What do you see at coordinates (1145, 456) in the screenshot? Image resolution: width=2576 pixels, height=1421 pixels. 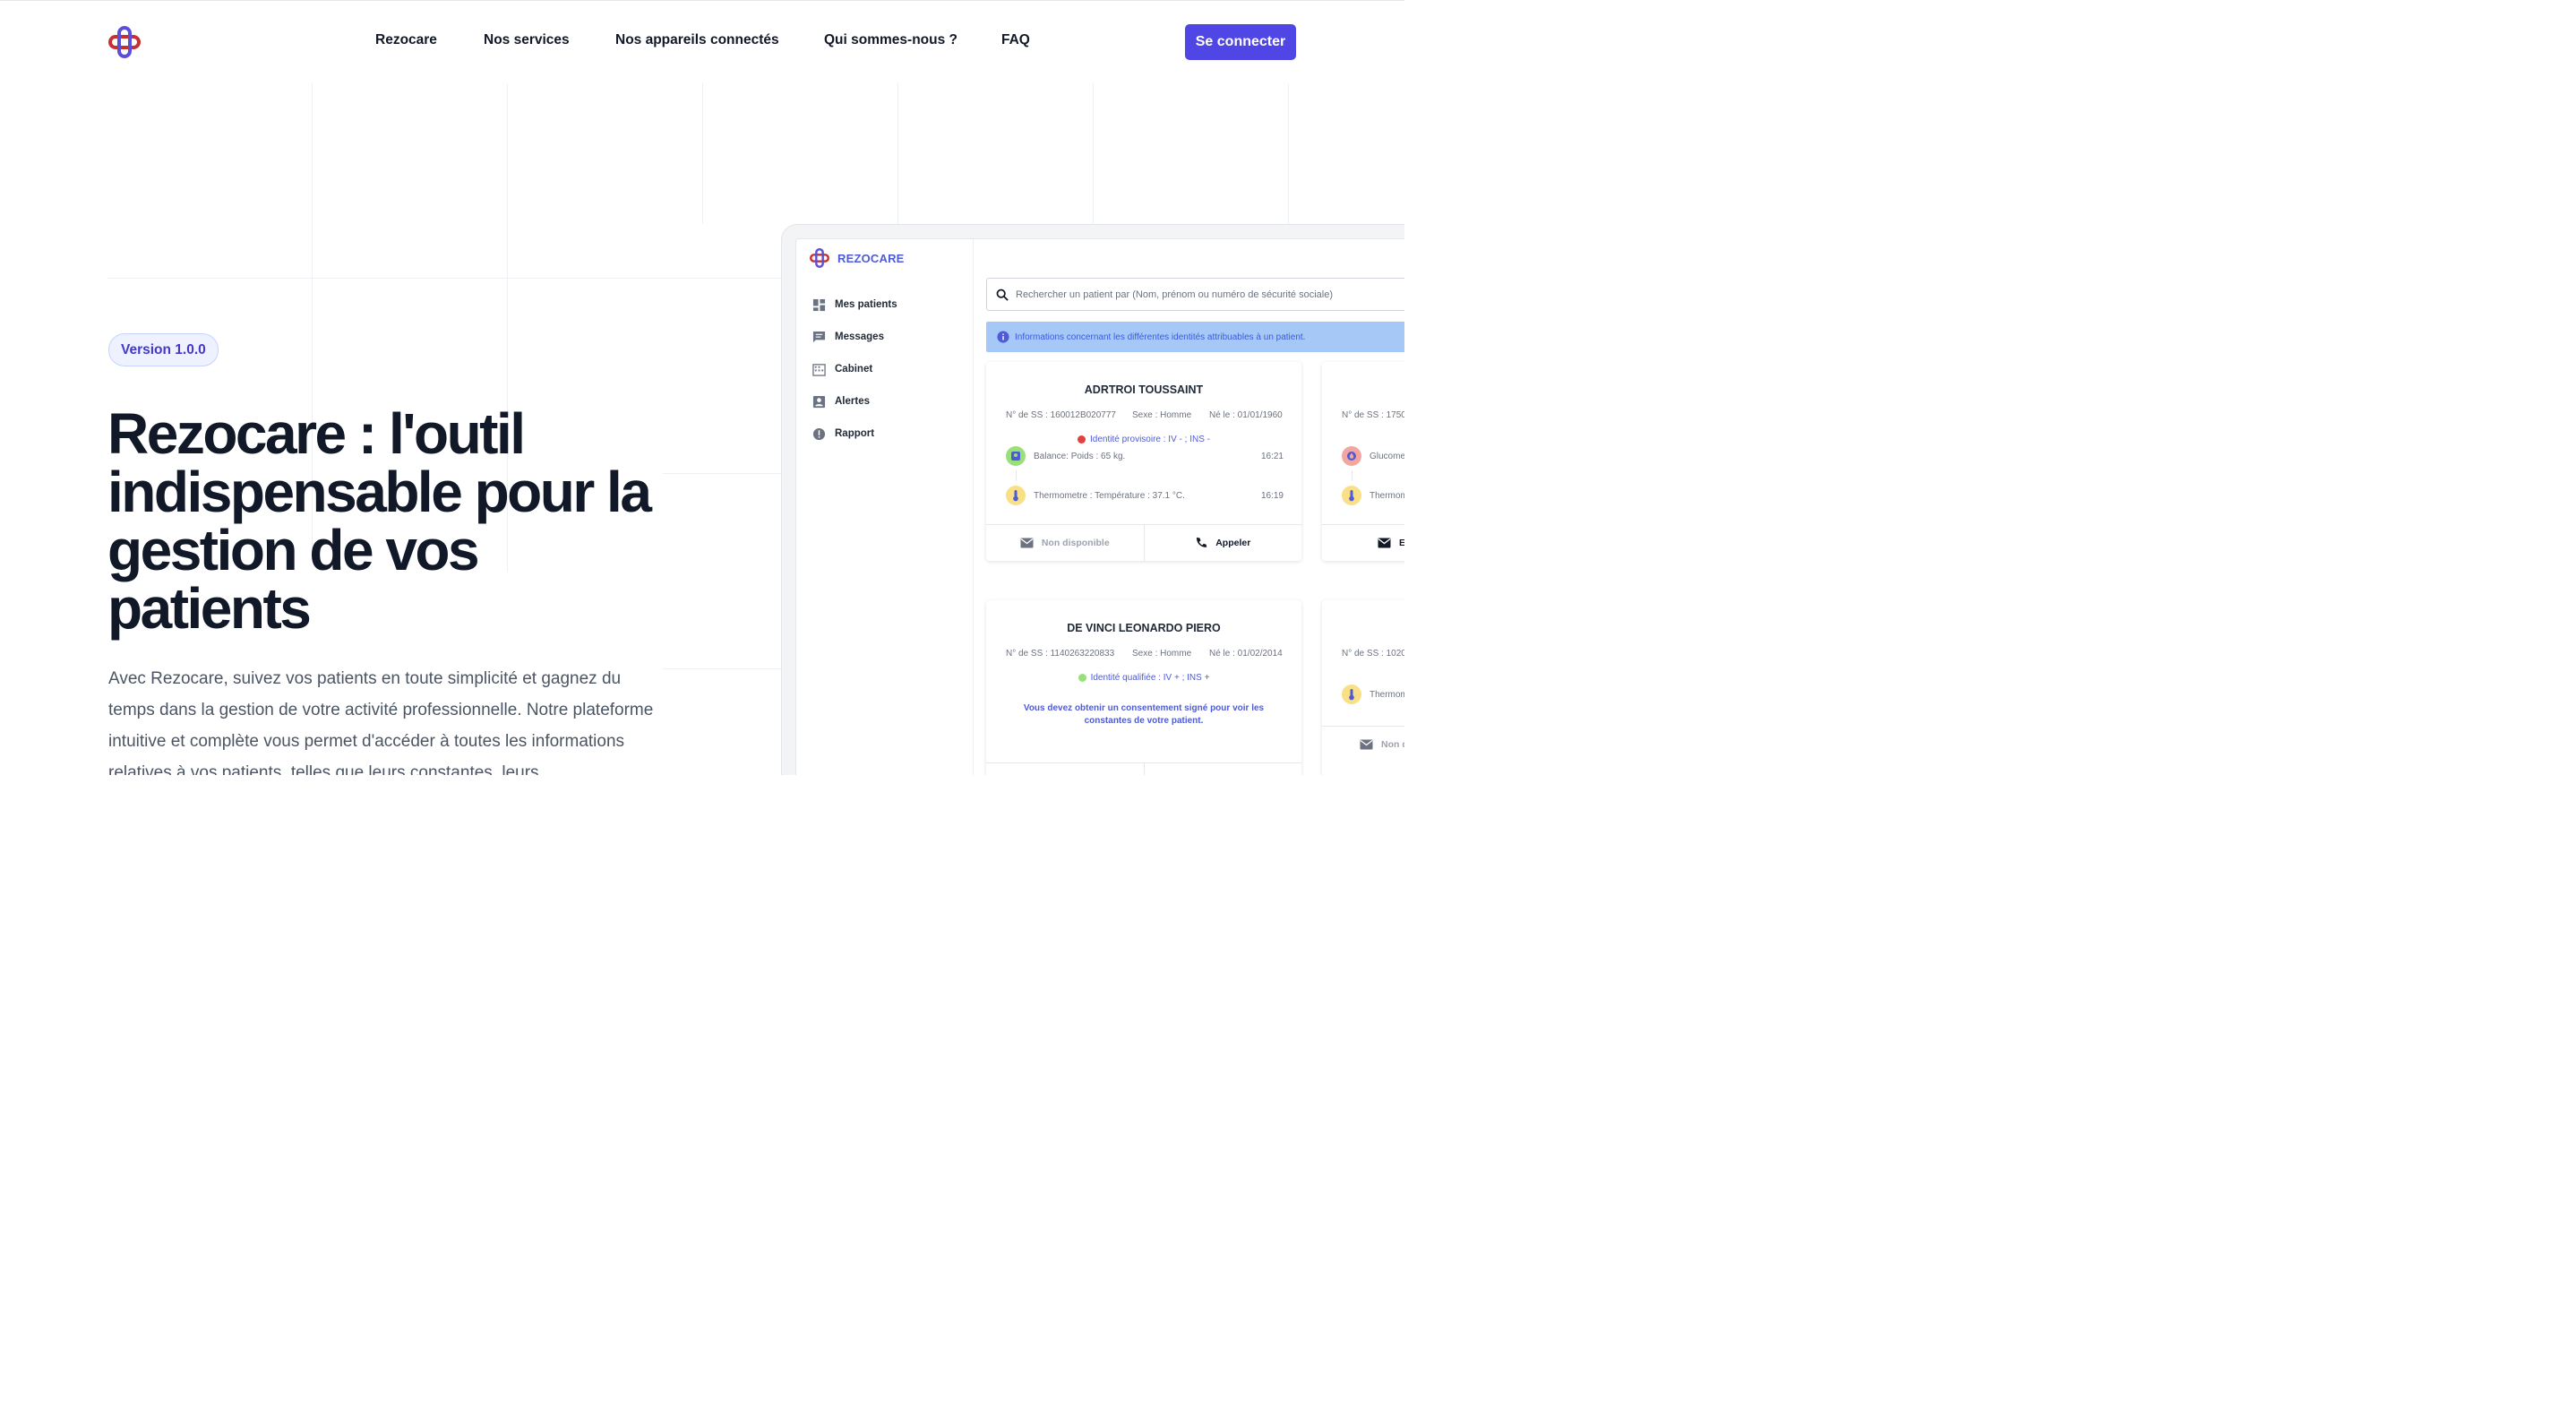 I see `measure-row: Balance: Poids : 65 kg. 16:21` at bounding box center [1145, 456].